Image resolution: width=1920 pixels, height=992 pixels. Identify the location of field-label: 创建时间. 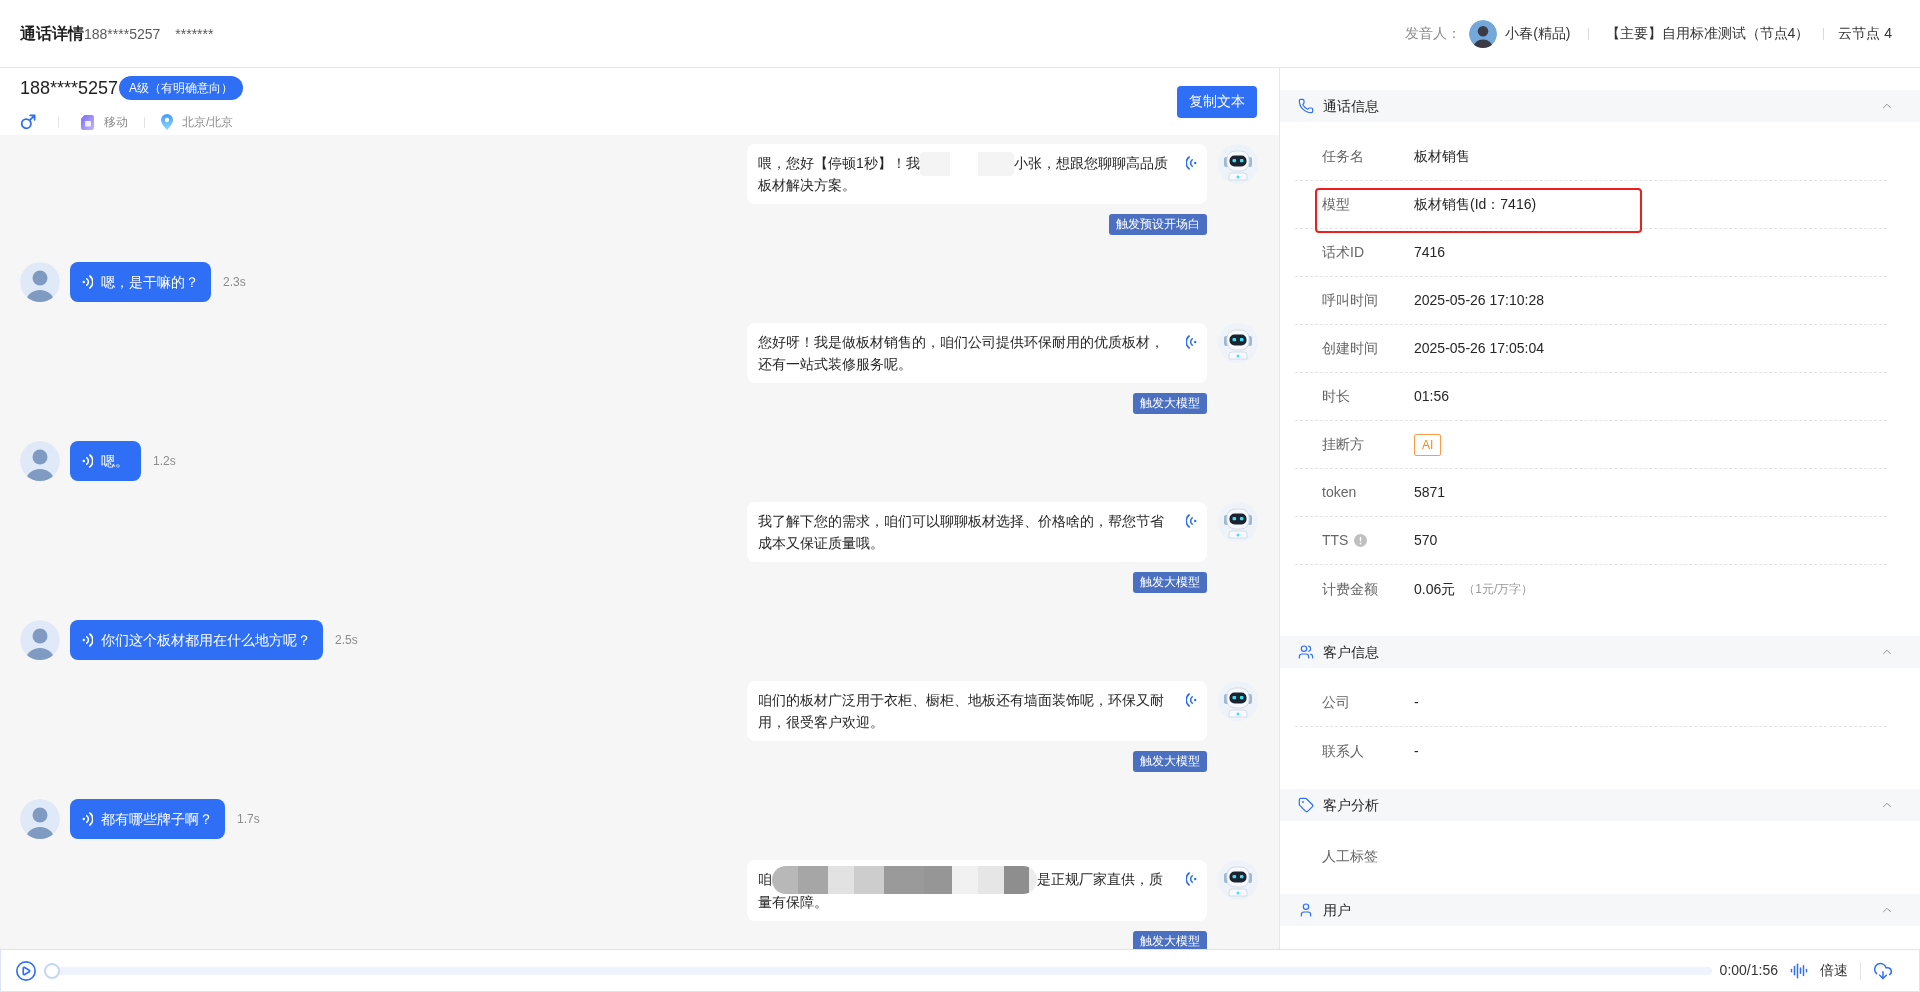
(1350, 348).